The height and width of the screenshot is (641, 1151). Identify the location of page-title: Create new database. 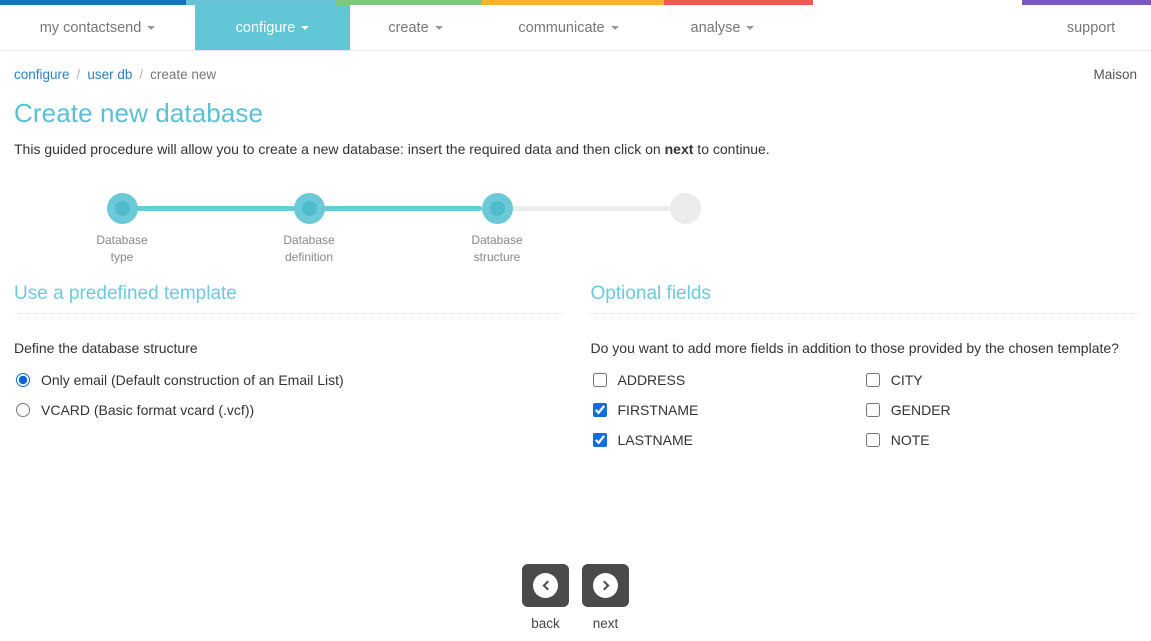
(139, 113).